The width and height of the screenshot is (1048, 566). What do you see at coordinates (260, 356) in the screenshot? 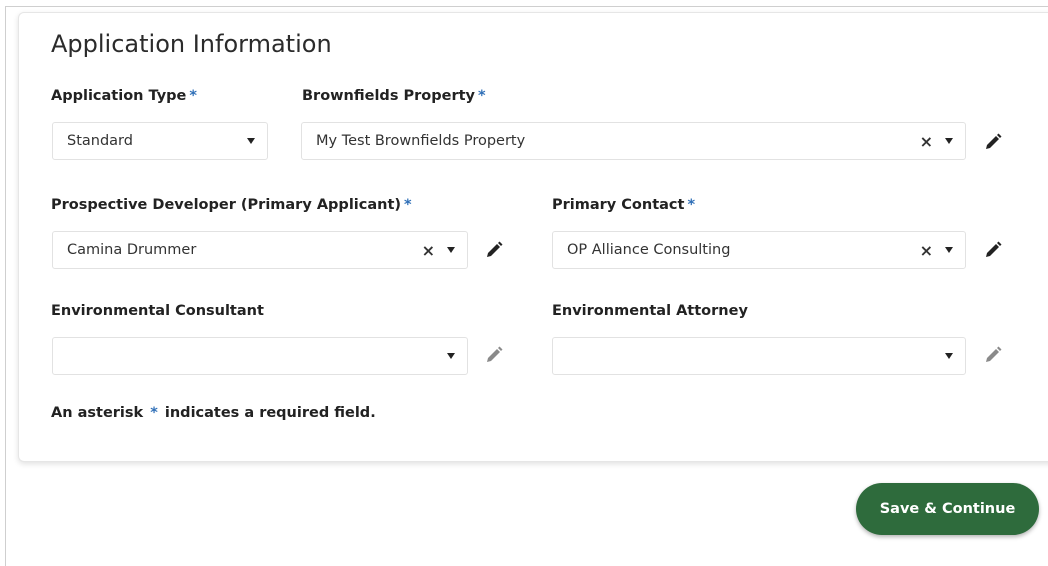
I see `environmental-consultant-select` at bounding box center [260, 356].